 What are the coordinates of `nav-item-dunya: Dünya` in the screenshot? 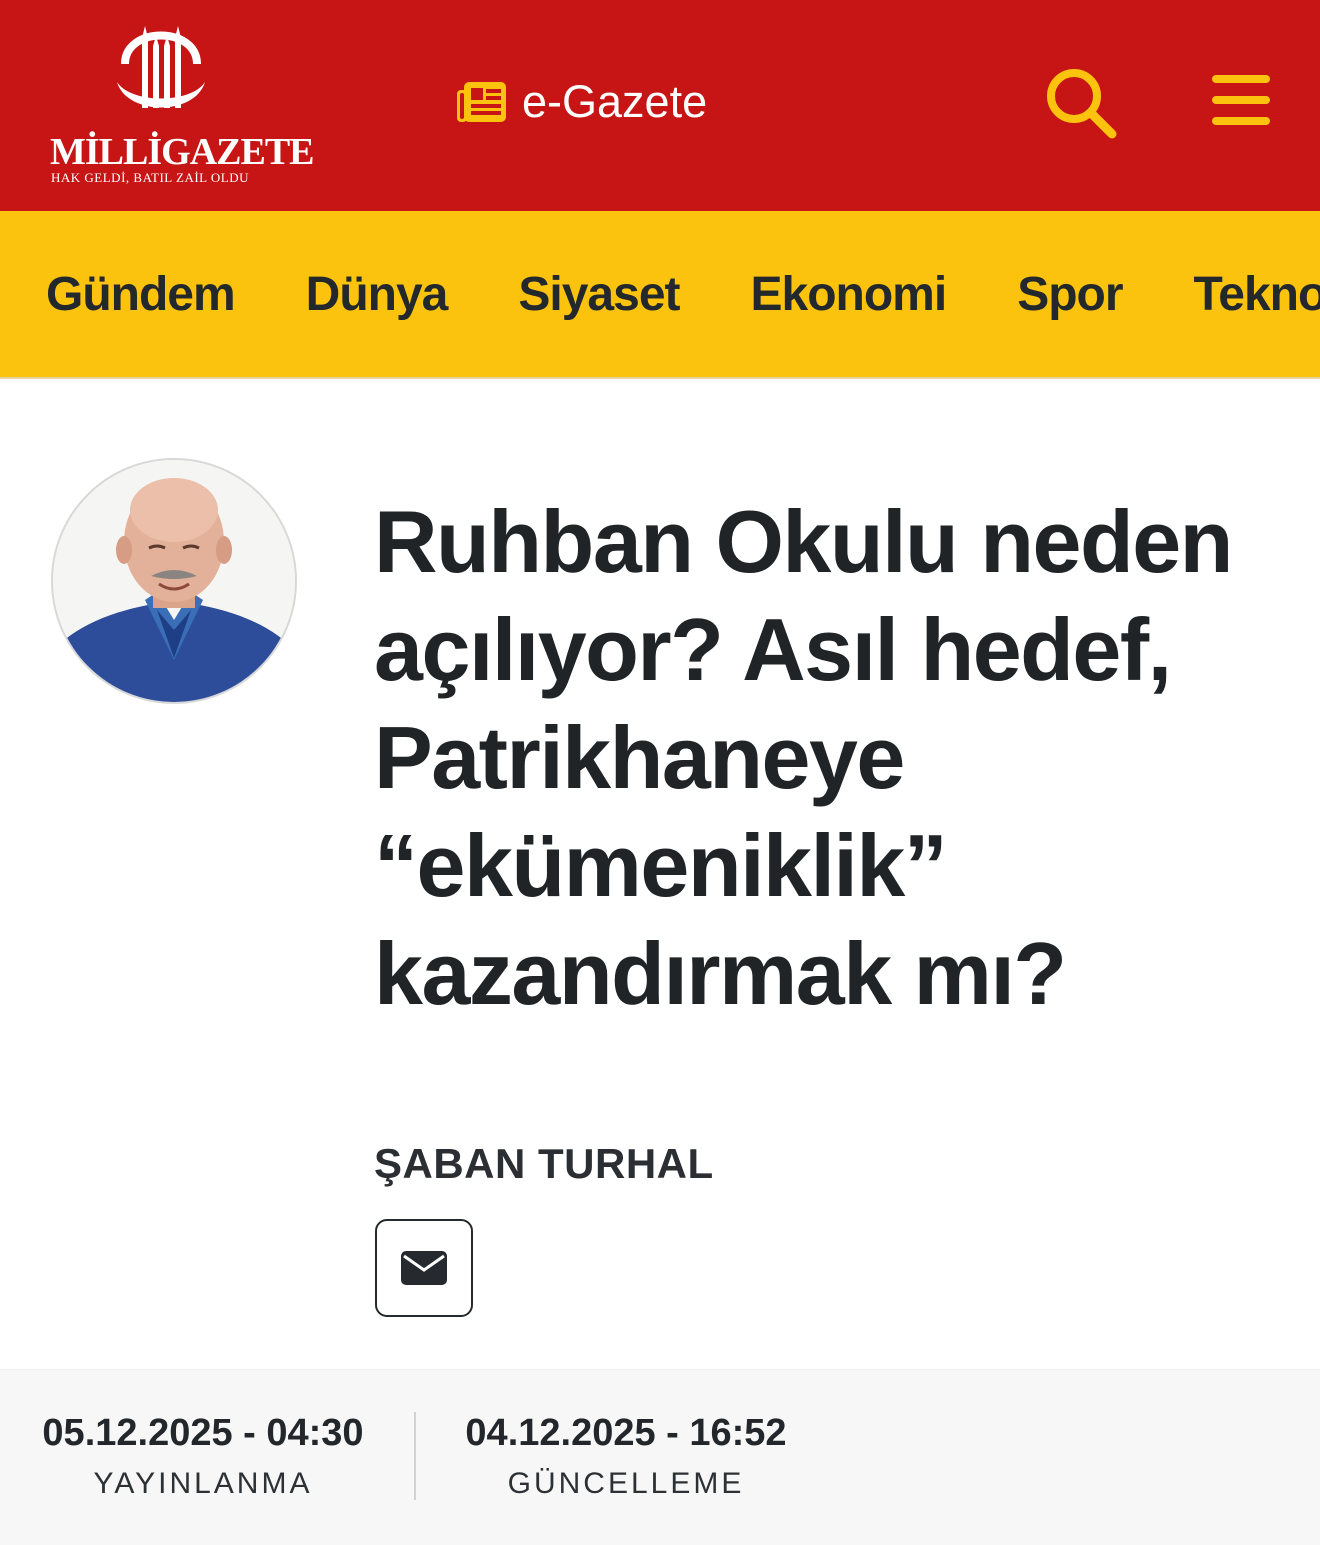 It's located at (377, 294).